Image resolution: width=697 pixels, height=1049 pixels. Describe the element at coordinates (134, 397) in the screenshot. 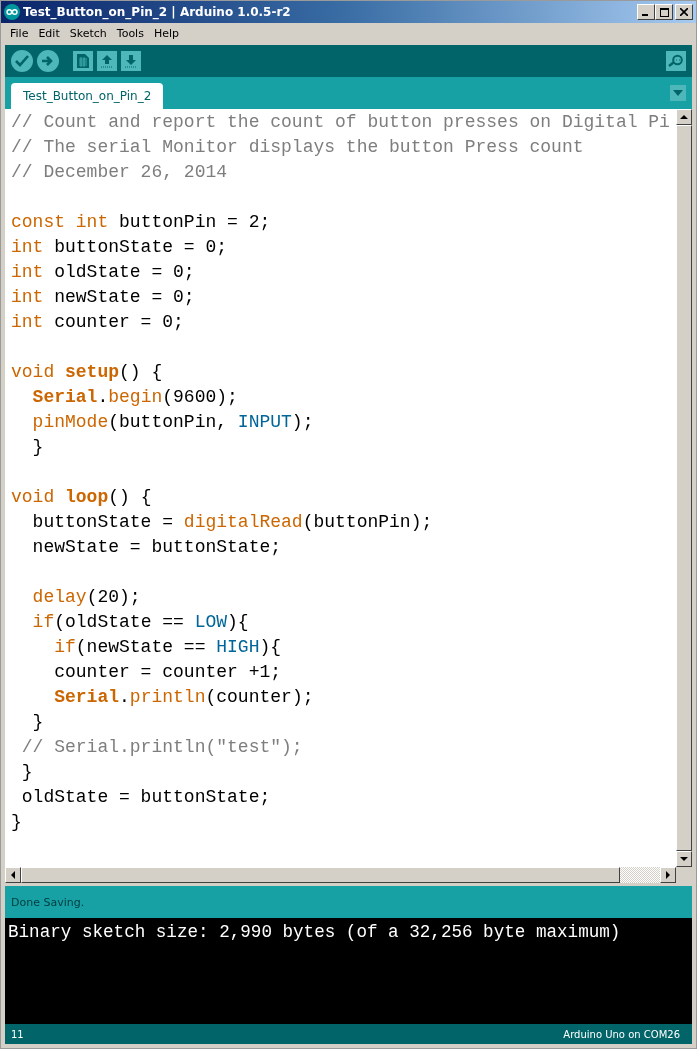

I see `code-line: Serial.begin(9600);` at that location.